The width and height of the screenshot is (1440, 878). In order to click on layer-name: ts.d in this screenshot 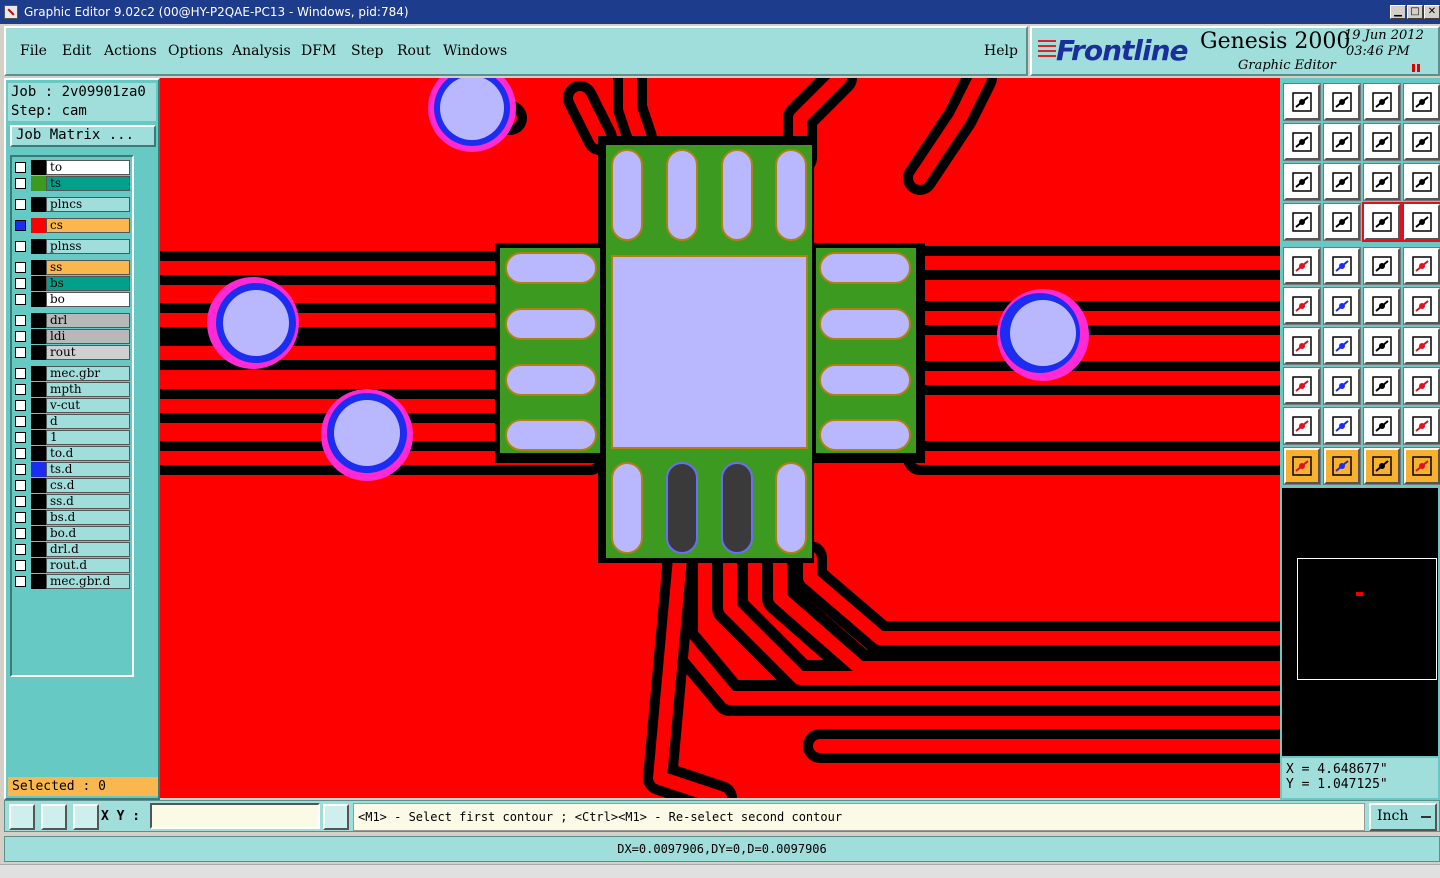, I will do `click(88, 469)`.